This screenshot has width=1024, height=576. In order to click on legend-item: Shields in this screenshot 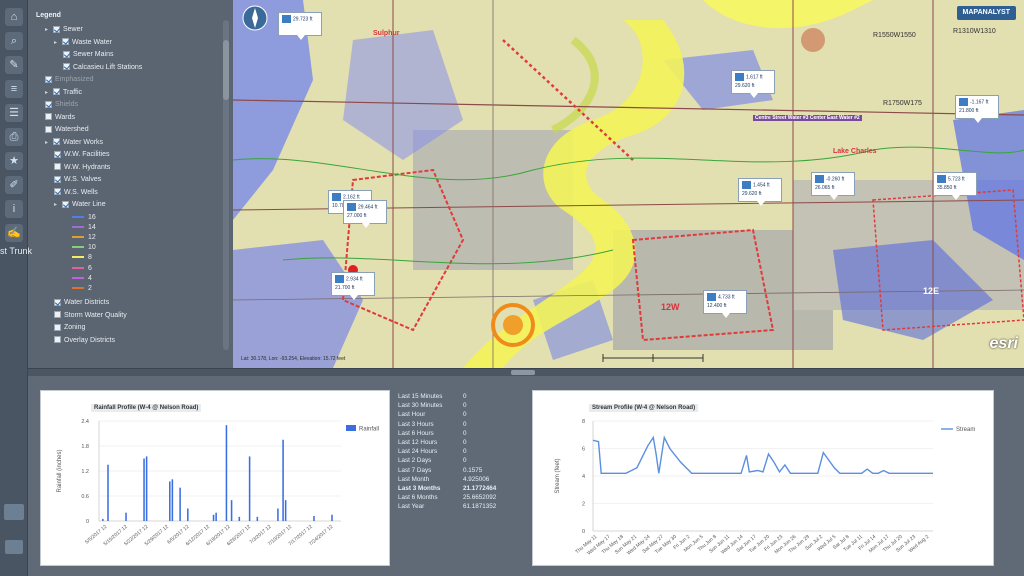, I will do `click(61, 104)`.